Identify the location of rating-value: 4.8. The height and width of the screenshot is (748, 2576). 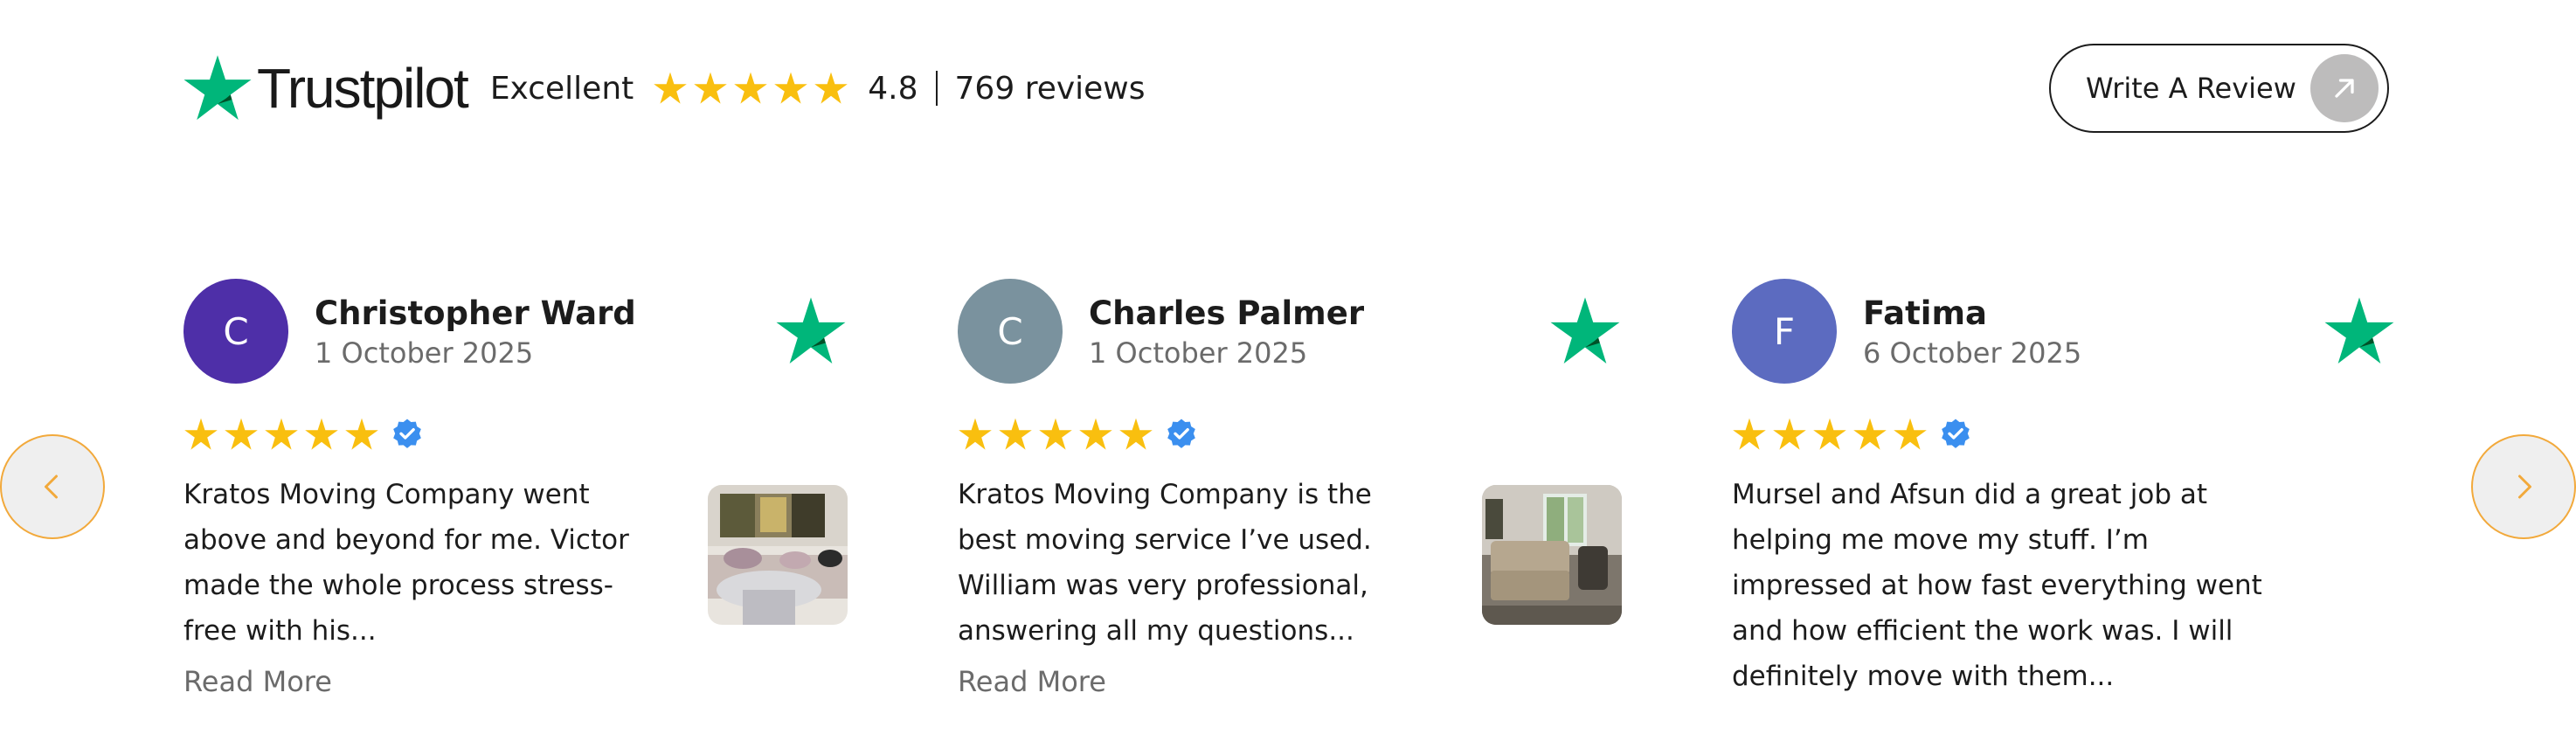
(893, 88).